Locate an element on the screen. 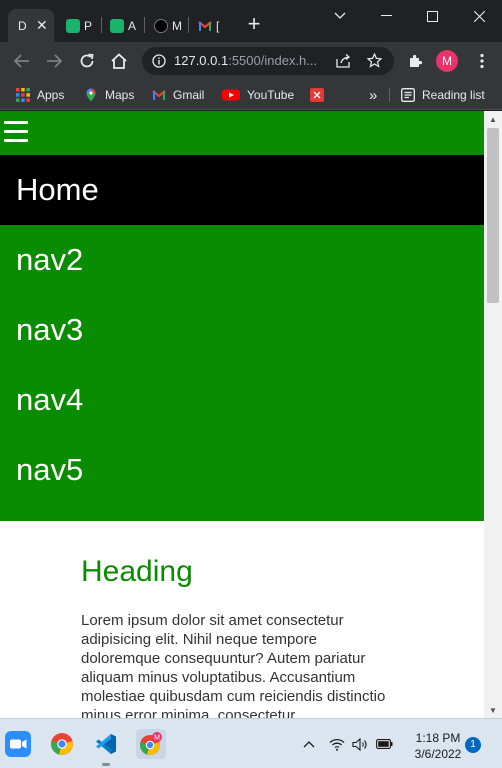 This screenshot has width=502, height=768. vscode-icon is located at coordinates (106, 744).